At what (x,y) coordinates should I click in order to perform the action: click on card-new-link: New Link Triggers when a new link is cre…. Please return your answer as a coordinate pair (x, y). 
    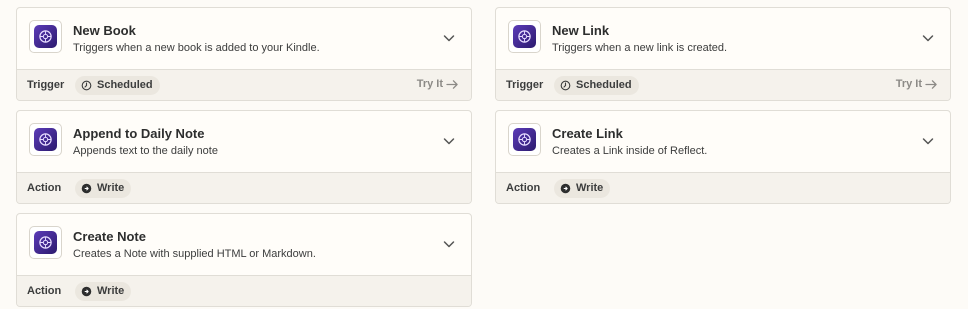
    Looking at the image, I should click on (723, 54).